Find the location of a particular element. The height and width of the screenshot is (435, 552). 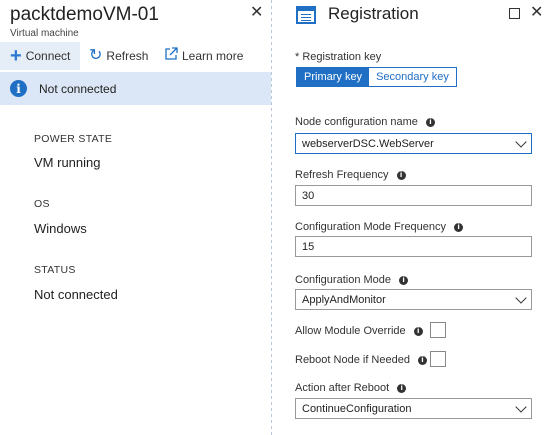

registration-key-label-text: * Registration key is located at coordinates (338, 57).